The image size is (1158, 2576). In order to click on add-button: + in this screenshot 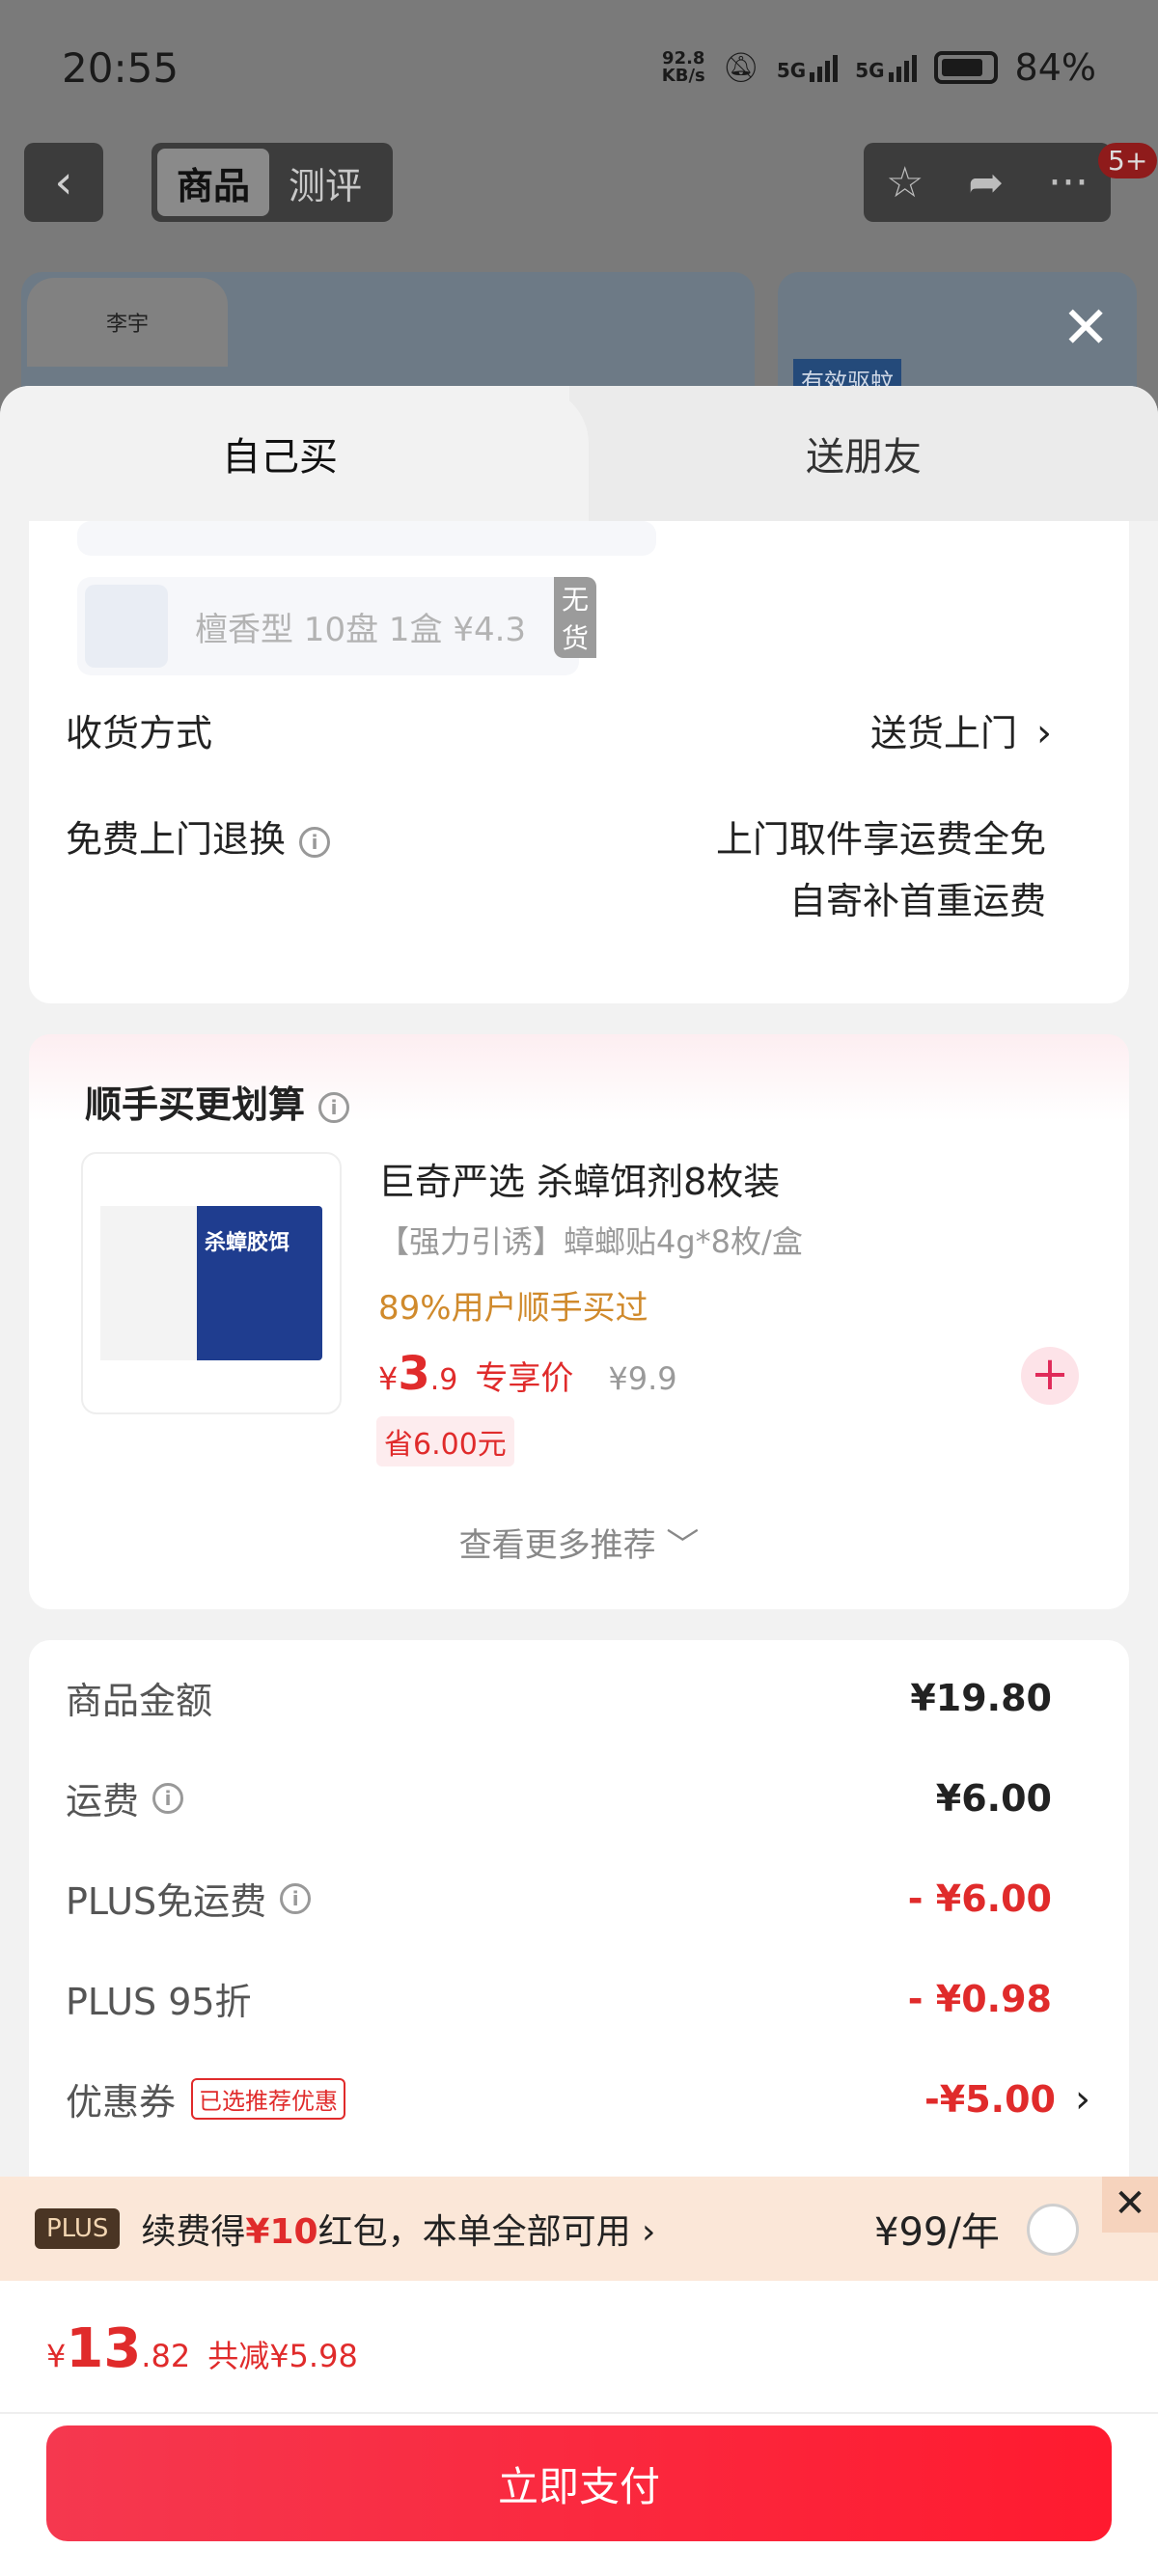, I will do `click(1050, 1376)`.